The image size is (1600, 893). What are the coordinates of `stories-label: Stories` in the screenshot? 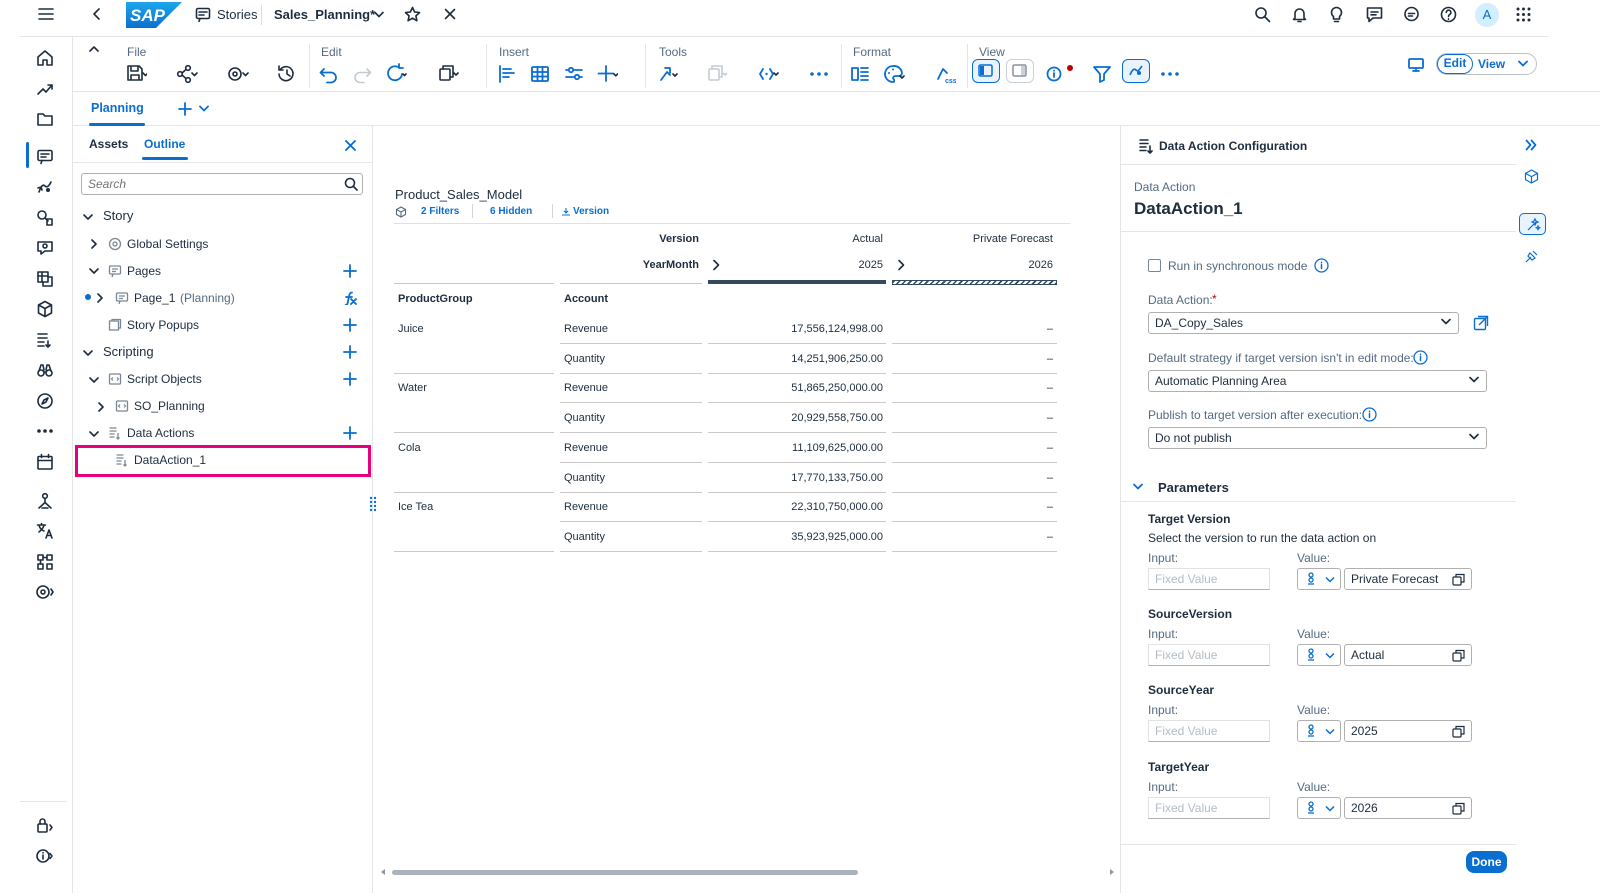 It's located at (237, 14).